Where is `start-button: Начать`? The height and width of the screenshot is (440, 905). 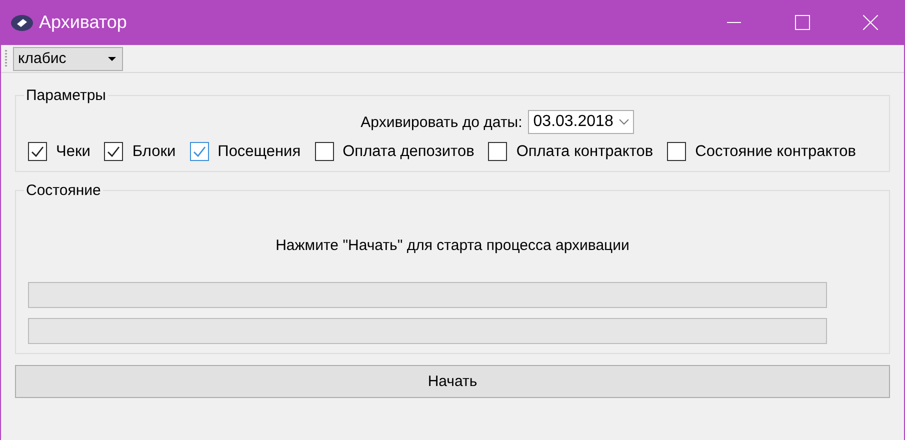 start-button: Начать is located at coordinates (452, 381).